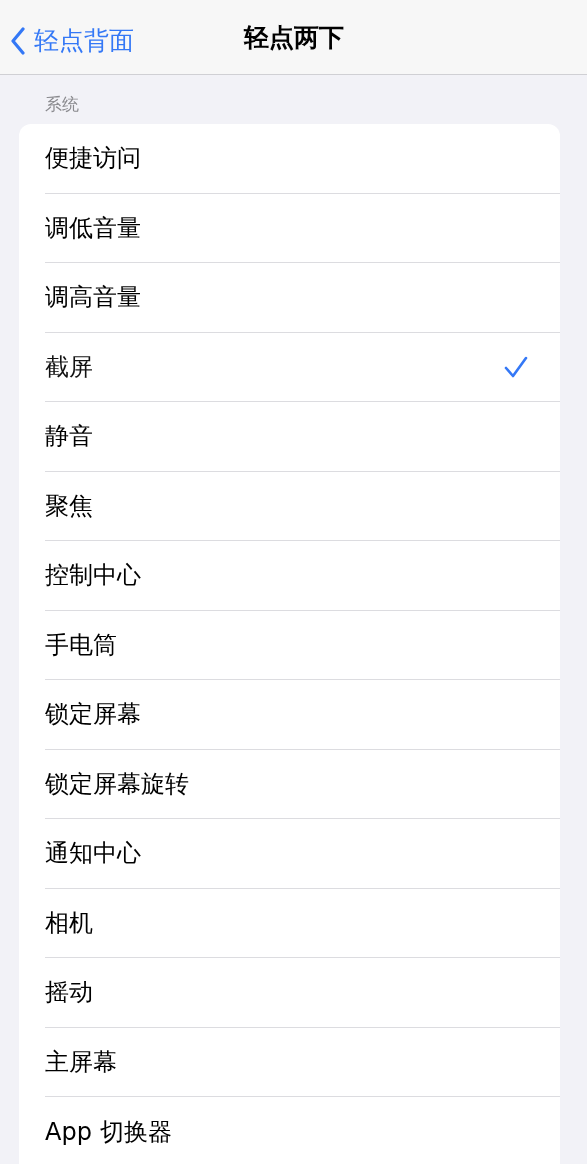  I want to click on option-label: 通知中心, so click(93, 854).